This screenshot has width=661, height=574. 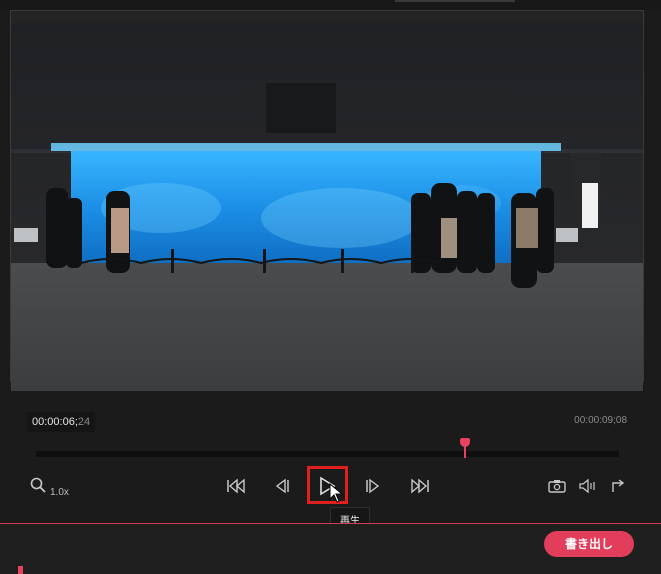 I want to click on current-timecode: 00:00:06;24, so click(x=61, y=422).